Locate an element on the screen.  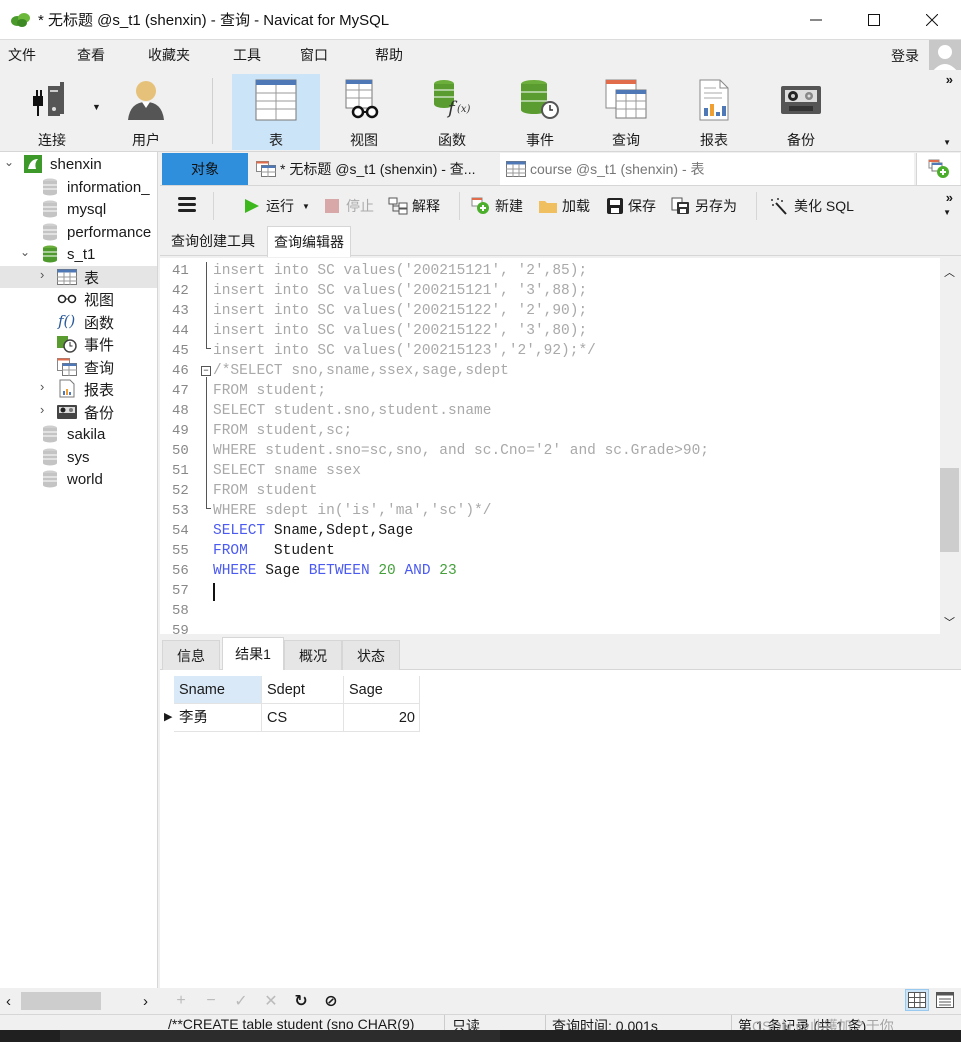
code-line: SELECT Sname,Sdept,Sage is located at coordinates (313, 531).